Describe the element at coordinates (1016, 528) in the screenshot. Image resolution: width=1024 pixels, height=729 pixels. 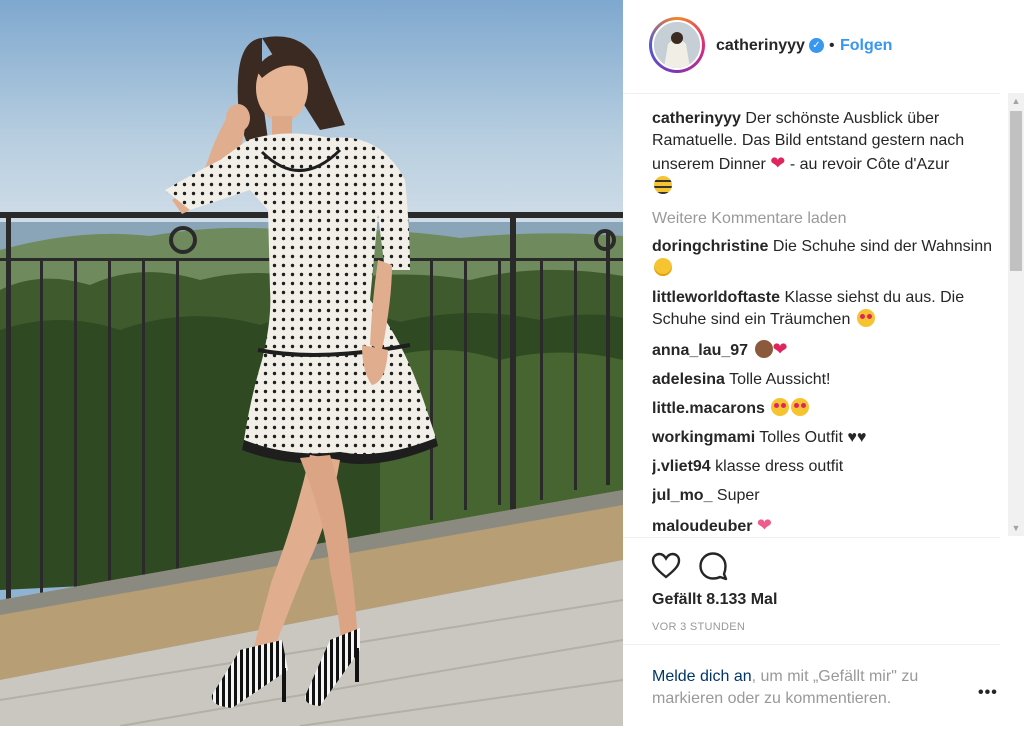
I see `scroll-down-arrow-icon: ▼` at that location.